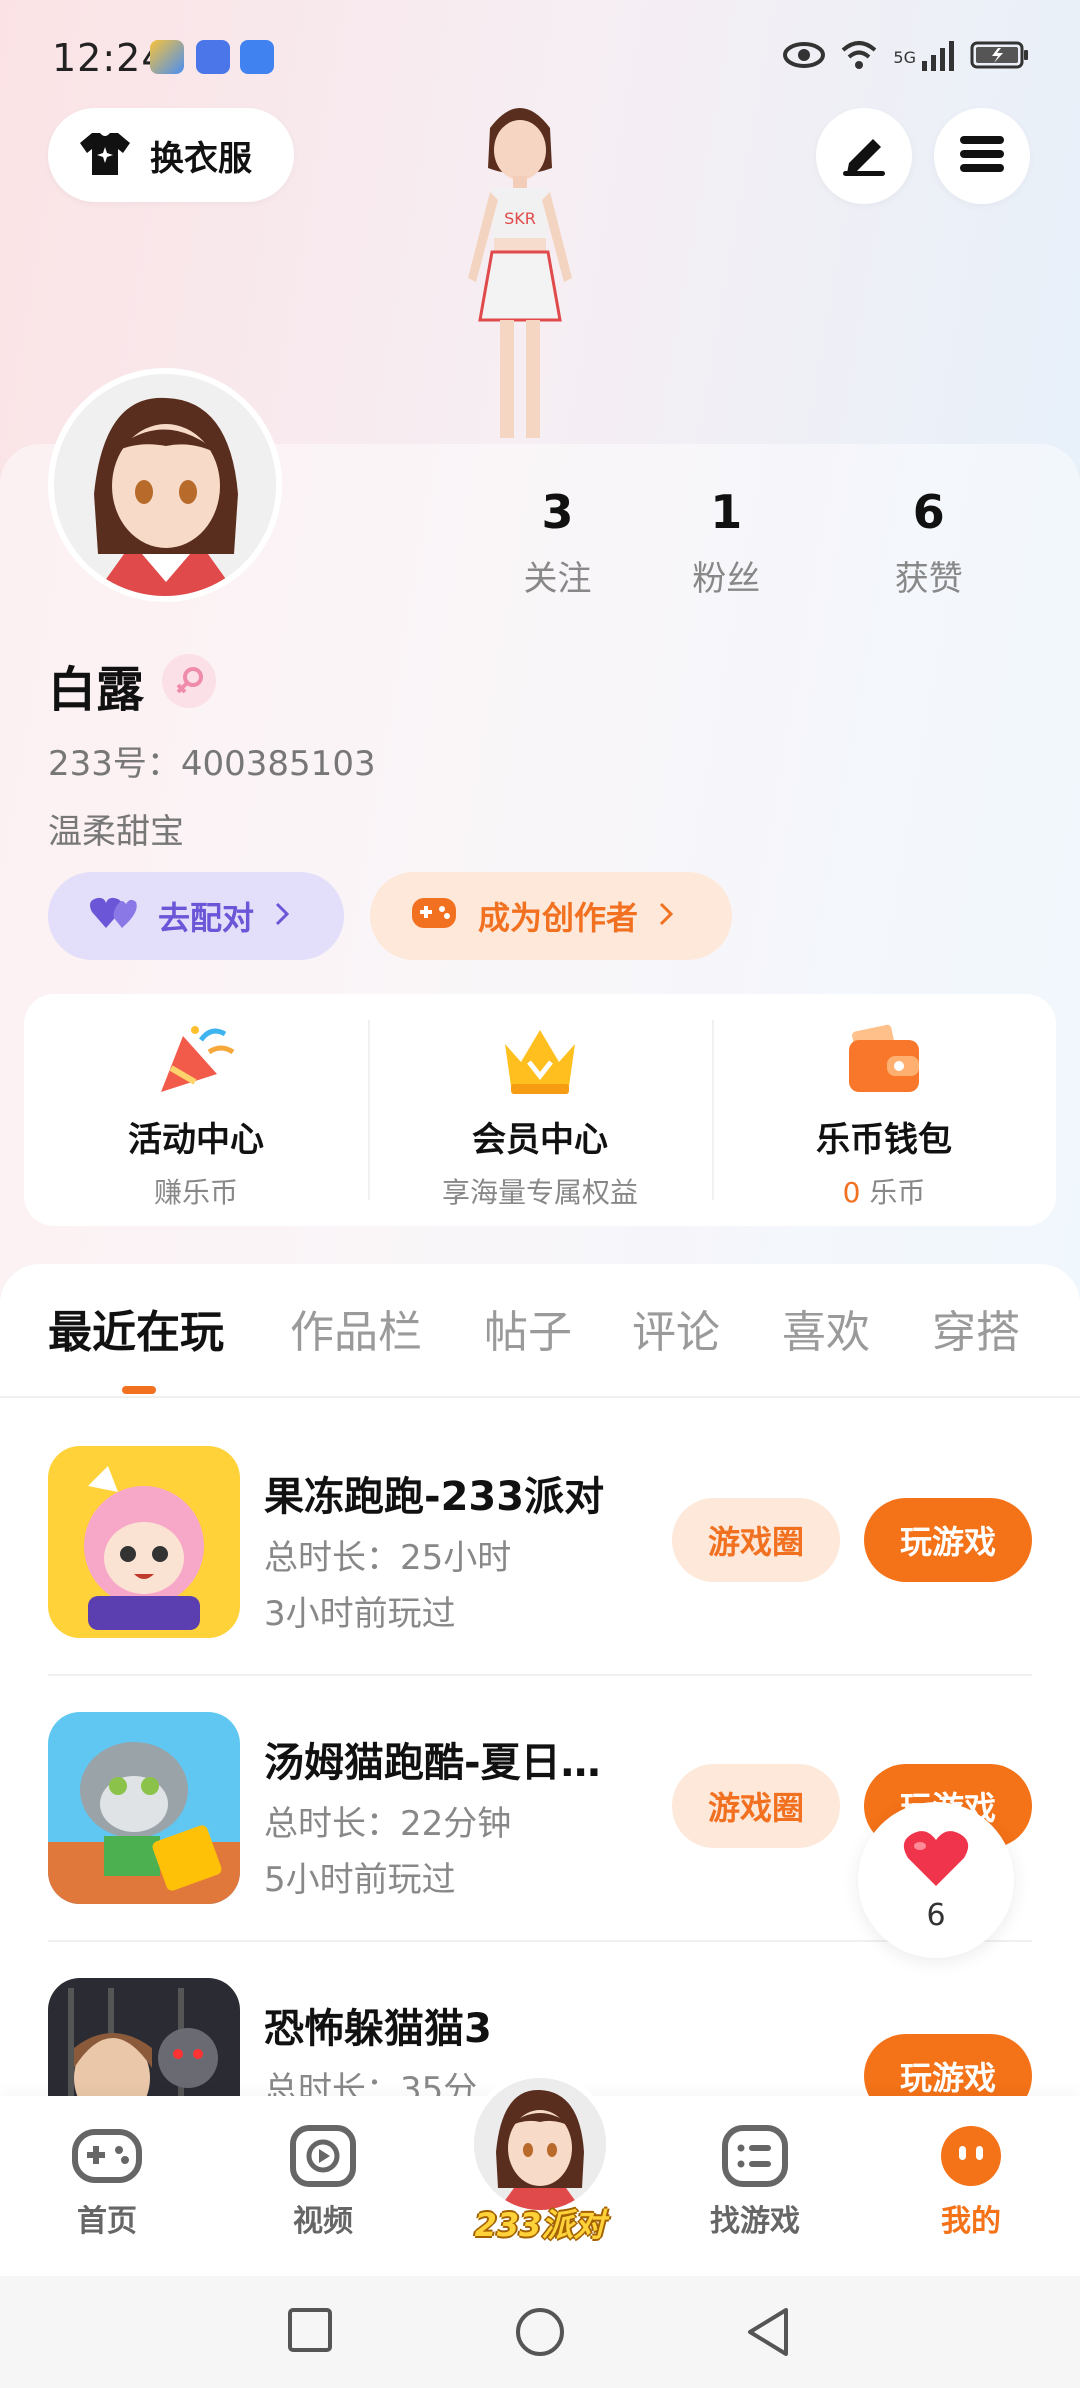  I want to click on stat-following-value: 3, so click(557, 512).